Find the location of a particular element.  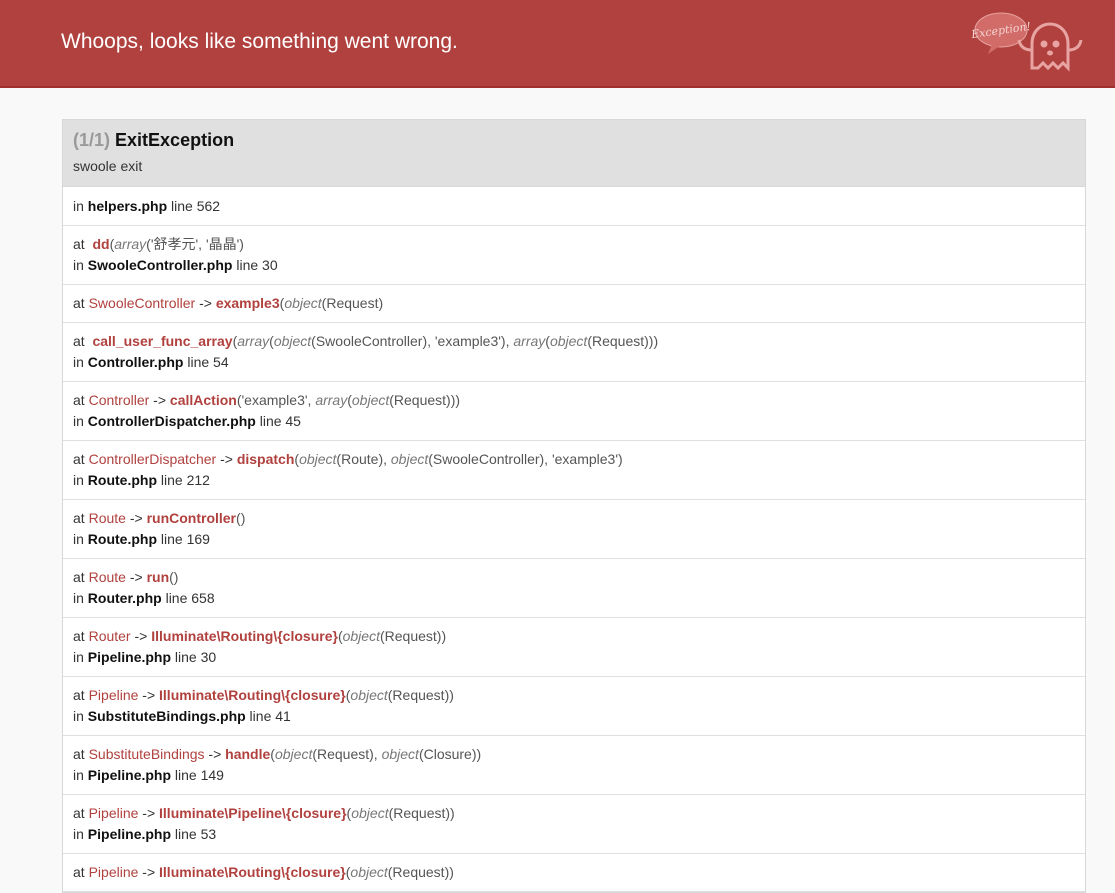

frame-line: line 54 is located at coordinates (206, 362).